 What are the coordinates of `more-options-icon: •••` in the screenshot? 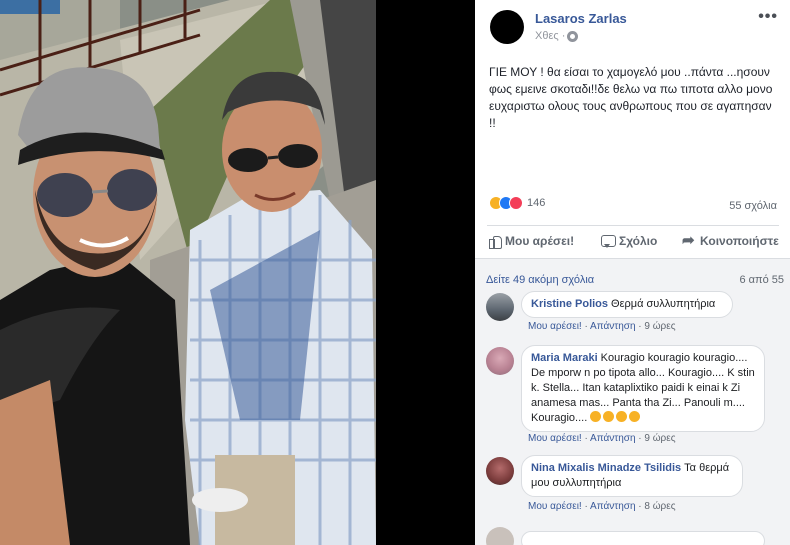 It's located at (768, 17).